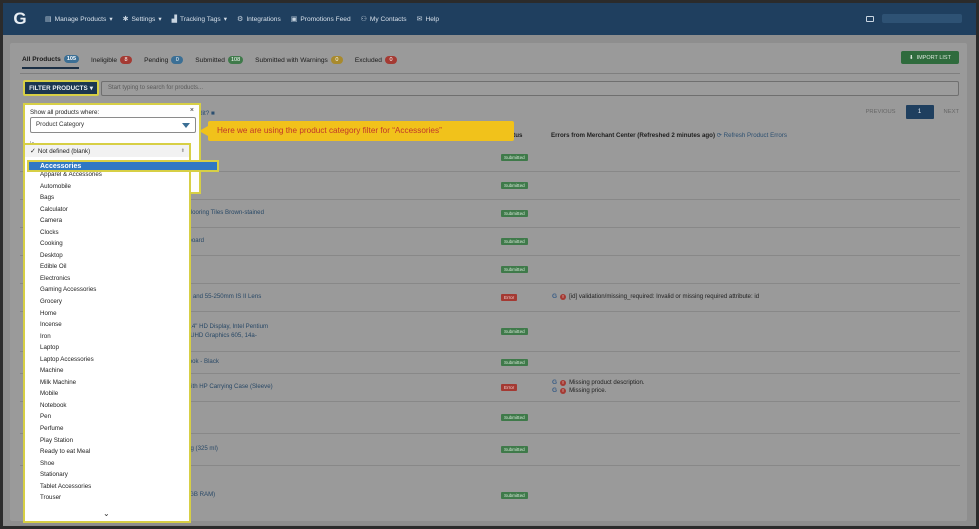 Image resolution: width=979 pixels, height=529 pixels. I want to click on dropdown-option: Gaming Accessories, so click(107, 290).